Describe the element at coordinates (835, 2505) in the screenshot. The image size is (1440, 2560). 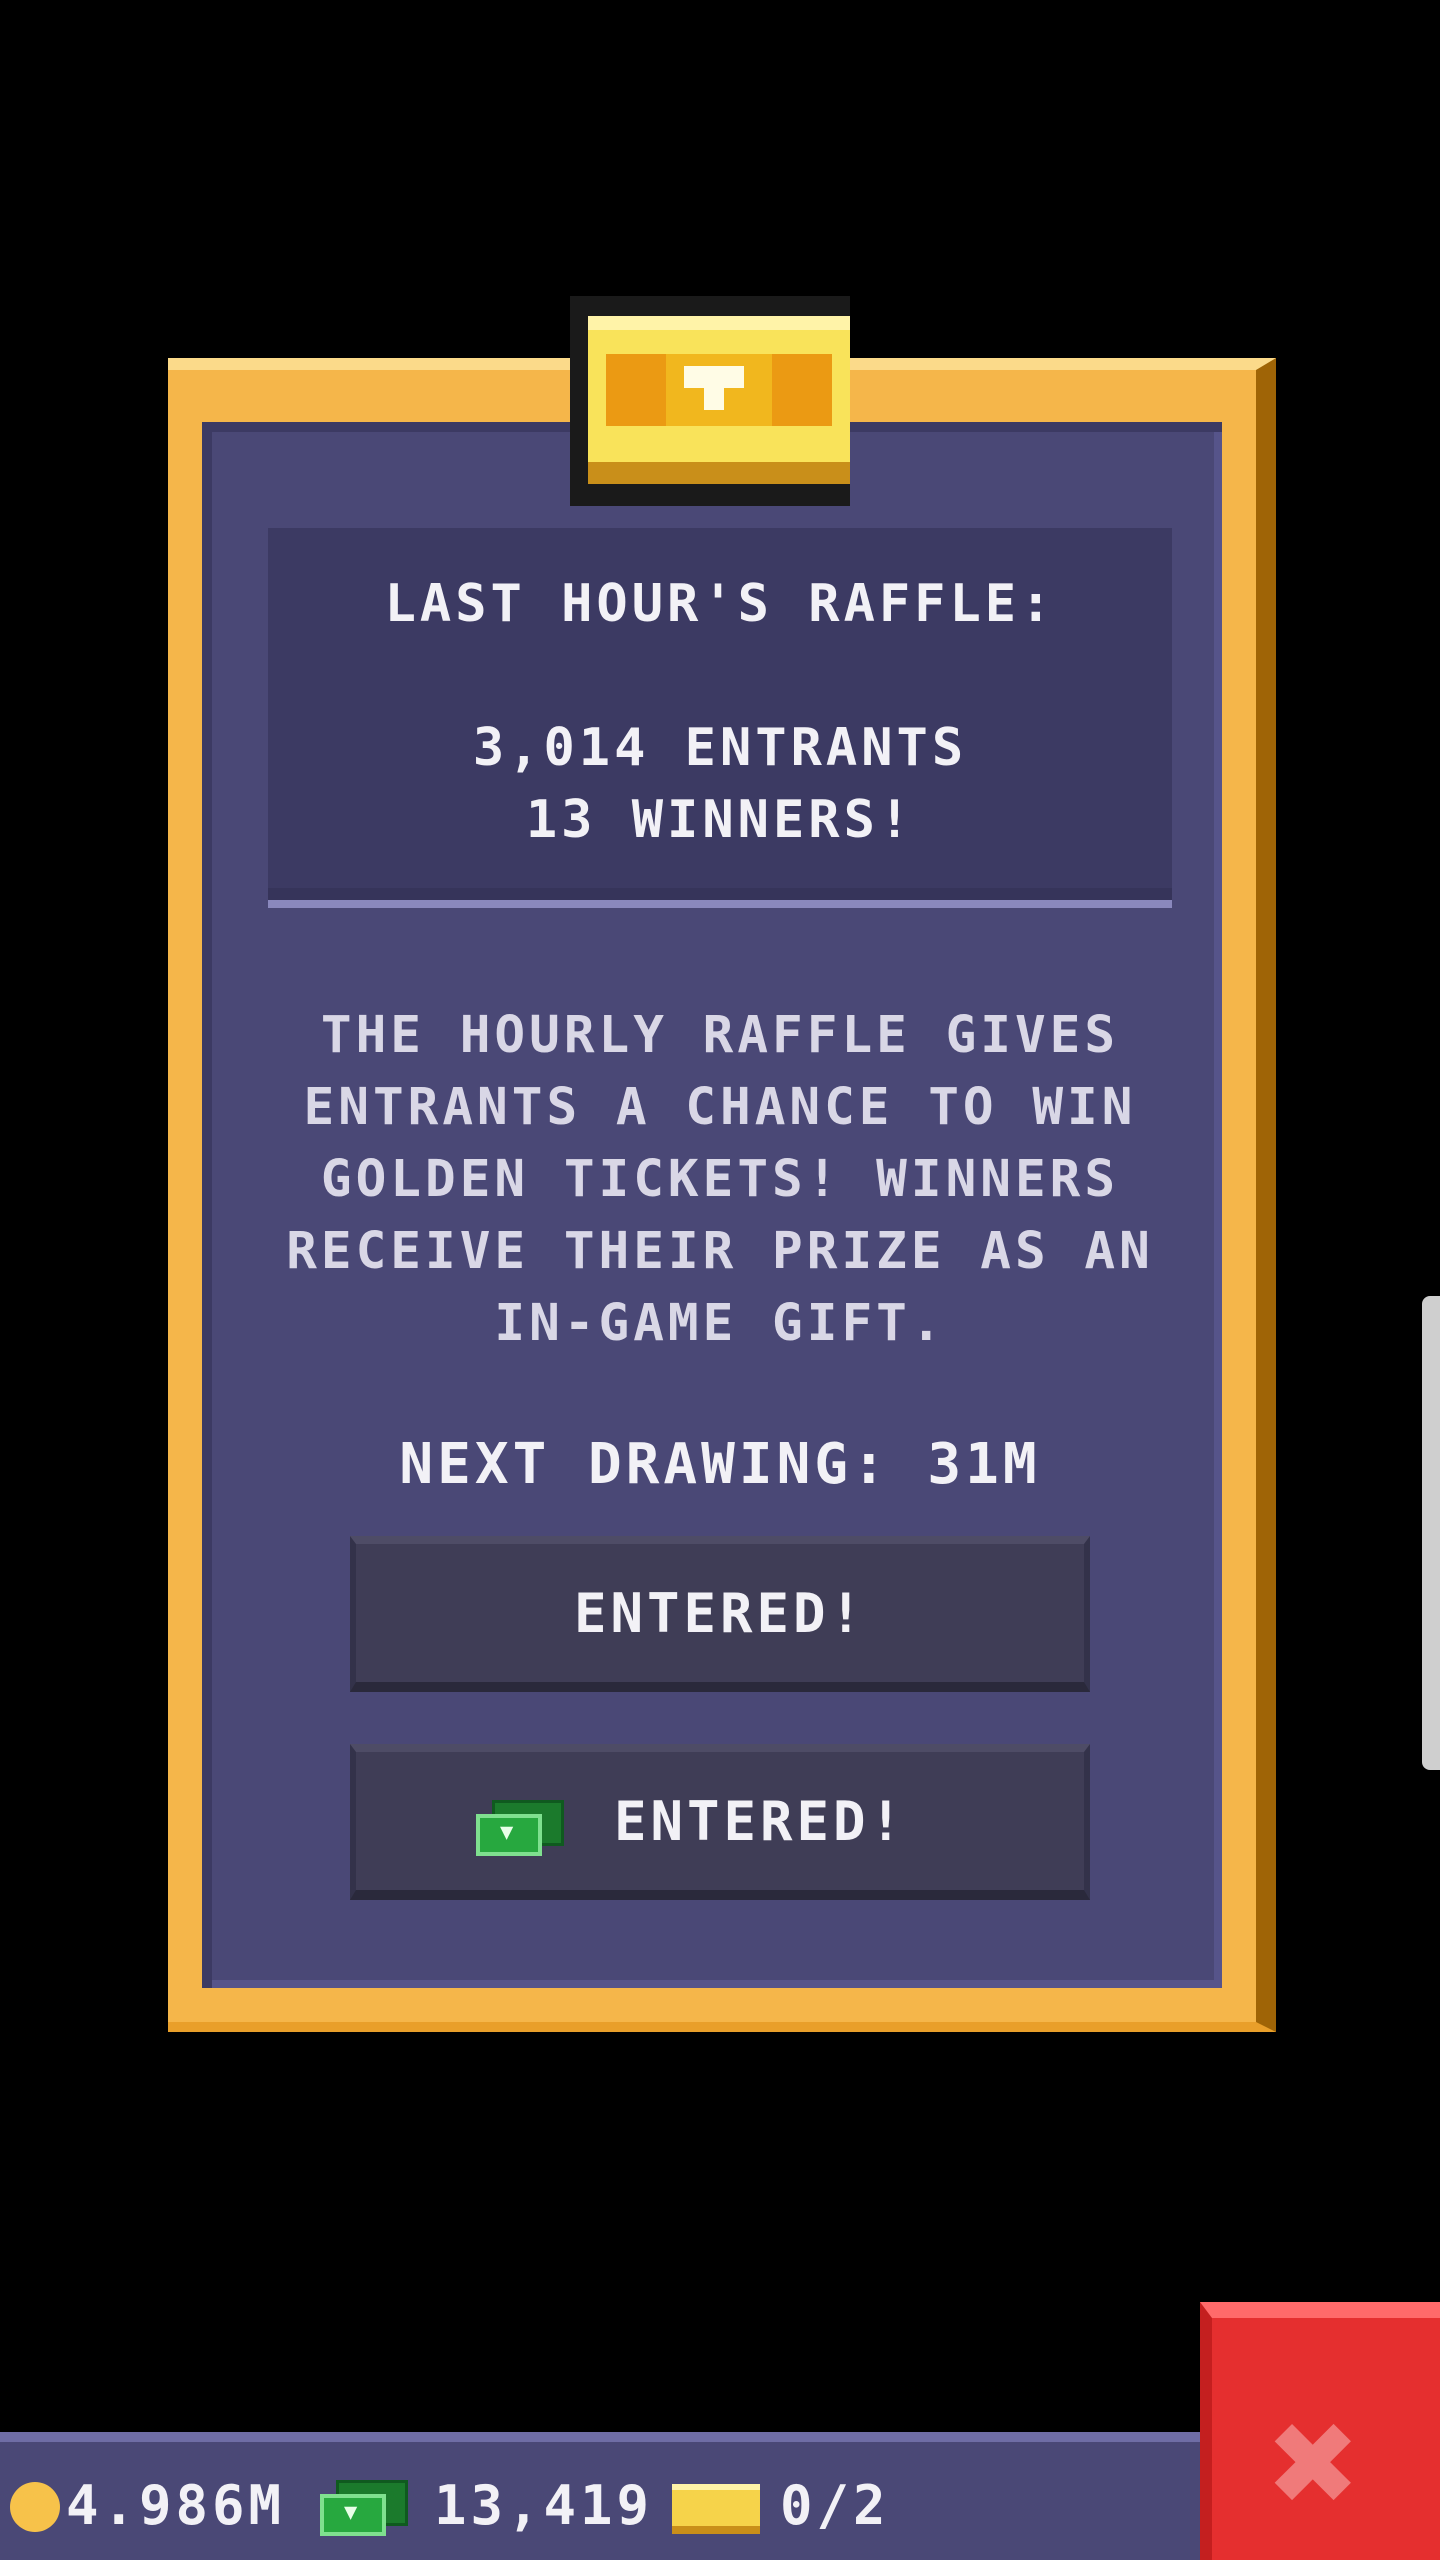
I see `golden-tickets-count: 0/2` at that location.